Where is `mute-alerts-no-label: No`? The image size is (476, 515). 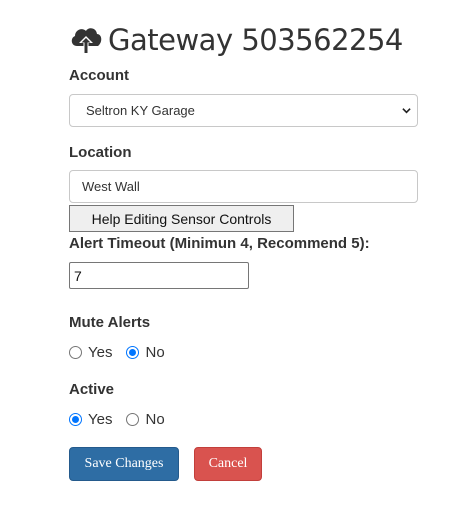 mute-alerts-no-label: No is located at coordinates (154, 352).